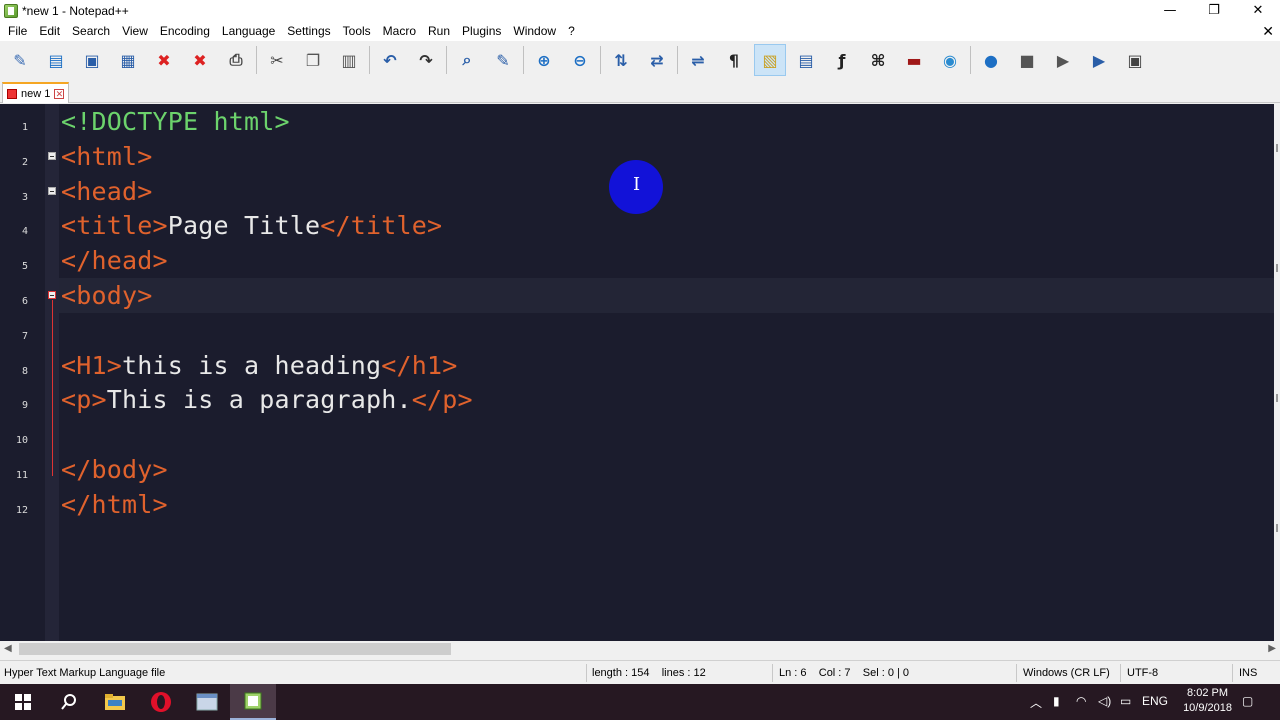 The width and height of the screenshot is (1280, 720). I want to click on windows-taskbar: ︿ ▮ ◠ ◁) ▭ ENG 8:02 PM 10/9/2018 ▢, so click(640, 702).